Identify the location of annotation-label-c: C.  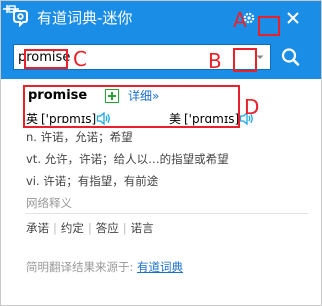
(80, 59).